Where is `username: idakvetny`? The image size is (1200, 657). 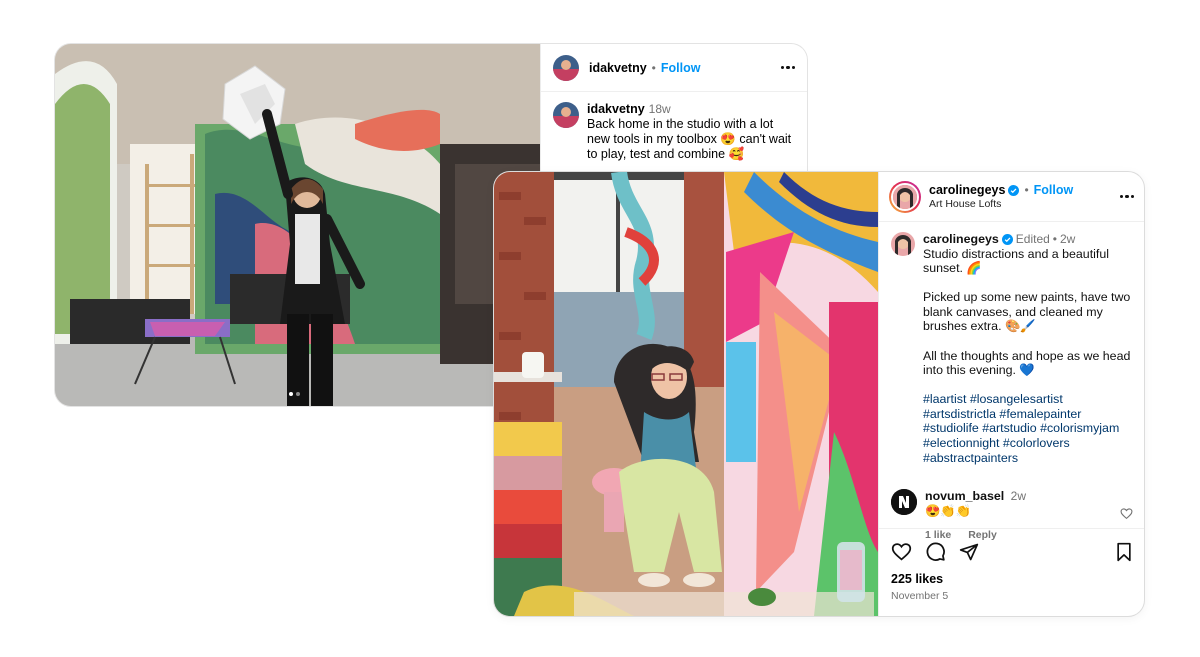
username: idakvetny is located at coordinates (618, 68).